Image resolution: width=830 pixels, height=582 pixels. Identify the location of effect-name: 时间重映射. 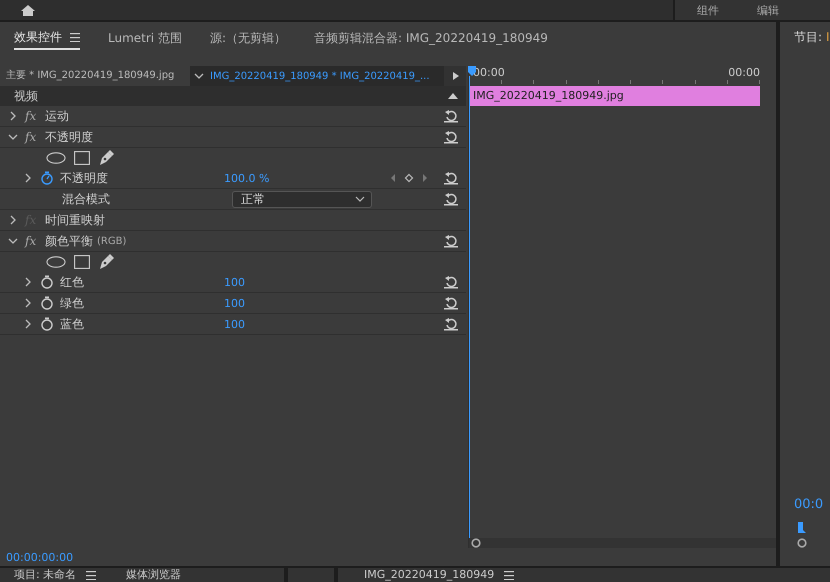
(75, 220).